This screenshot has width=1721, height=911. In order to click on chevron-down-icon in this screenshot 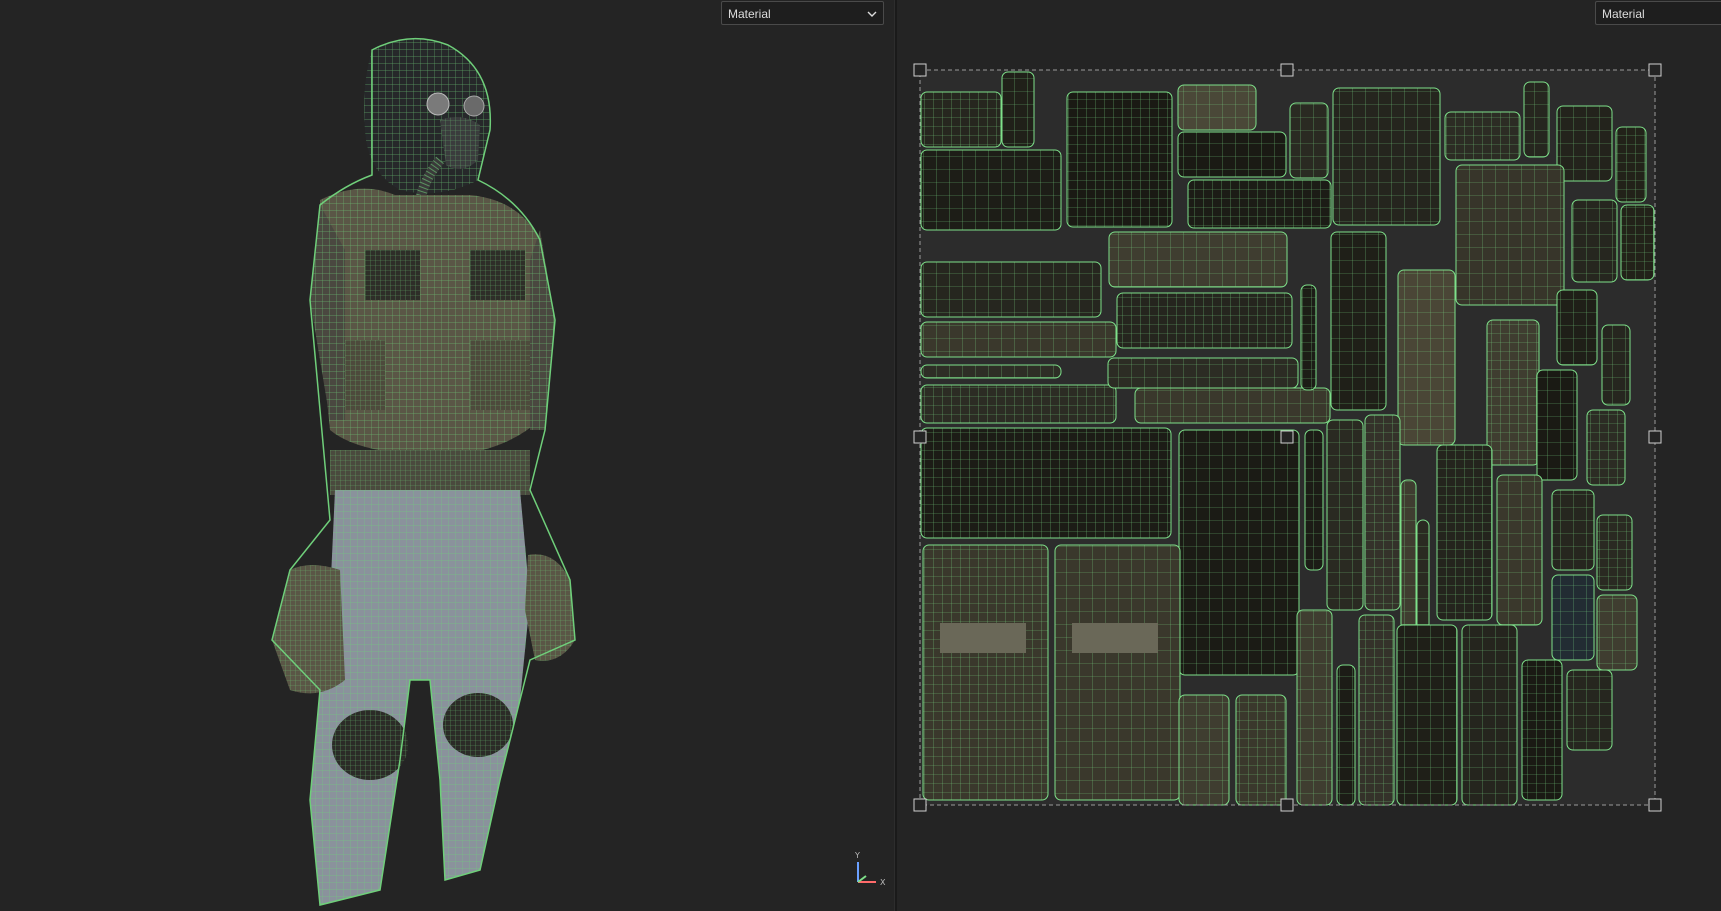, I will do `click(872, 14)`.